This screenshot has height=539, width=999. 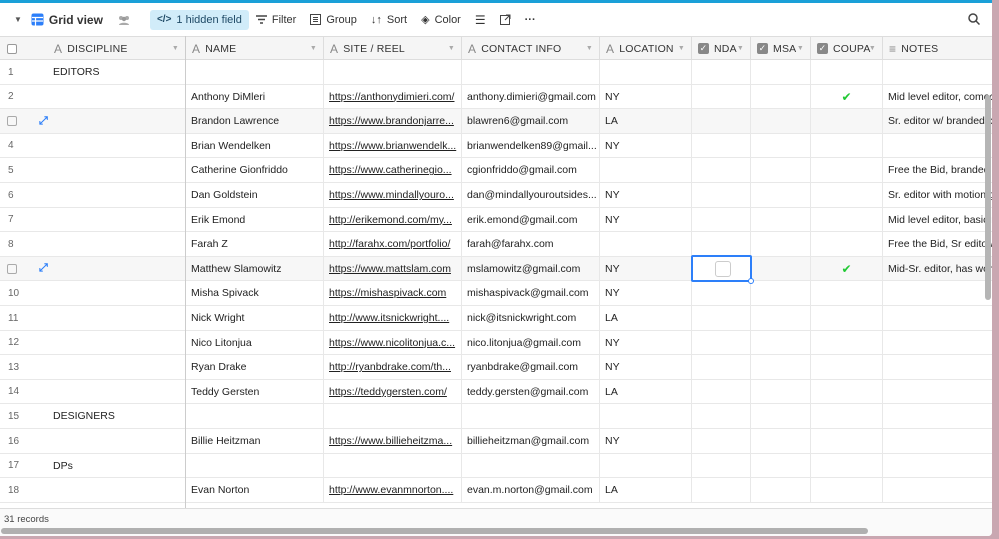 What do you see at coordinates (255, 391) in the screenshot?
I see `cell-name: Teddy Gersten` at bounding box center [255, 391].